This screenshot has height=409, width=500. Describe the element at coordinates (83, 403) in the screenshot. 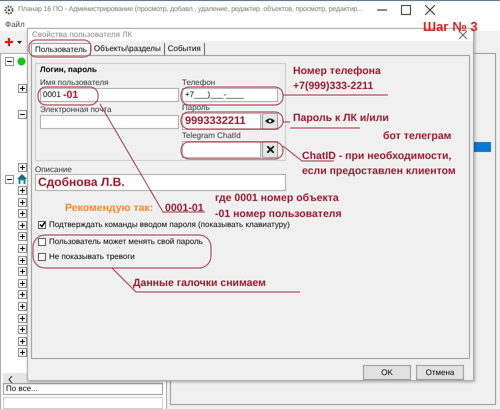

I see `input-field` at that location.